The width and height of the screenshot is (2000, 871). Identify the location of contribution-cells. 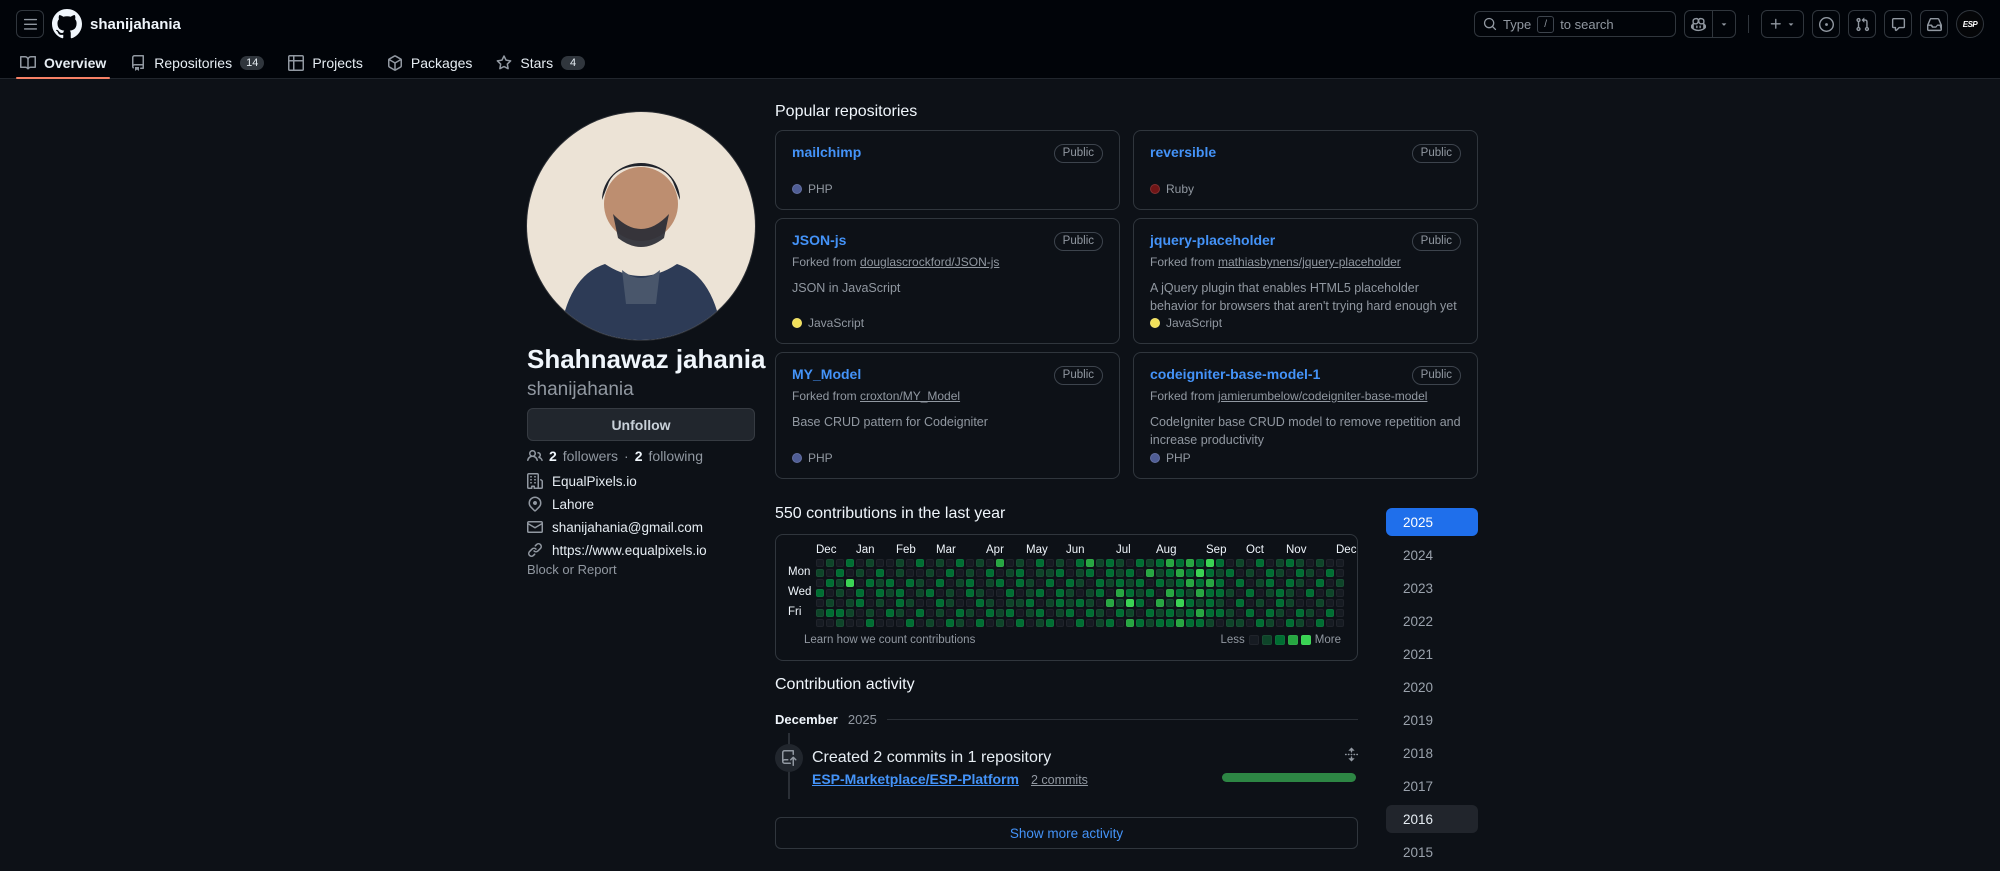
(1080, 593).